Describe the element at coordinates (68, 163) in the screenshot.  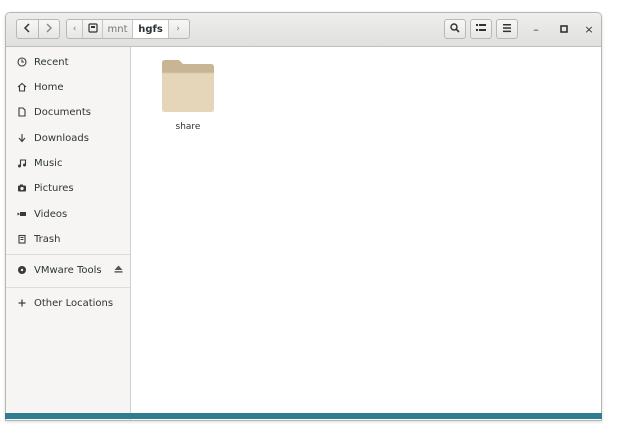
I see `sidebar-item-music: Music` at that location.